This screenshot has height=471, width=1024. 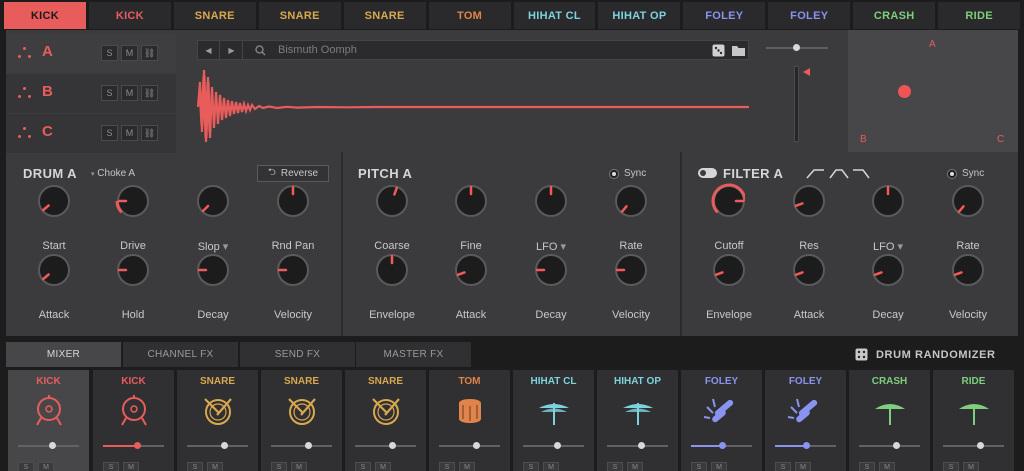 What do you see at coordinates (317, 50) in the screenshot?
I see `sample-name: Bismuth Oomph` at bounding box center [317, 50].